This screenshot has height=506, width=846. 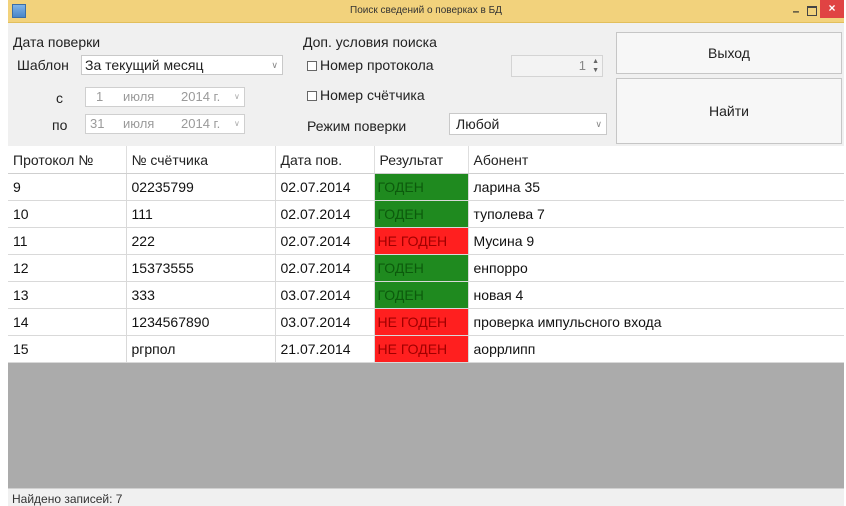 I want to click on meter-cell: 02235799, so click(x=201, y=187).